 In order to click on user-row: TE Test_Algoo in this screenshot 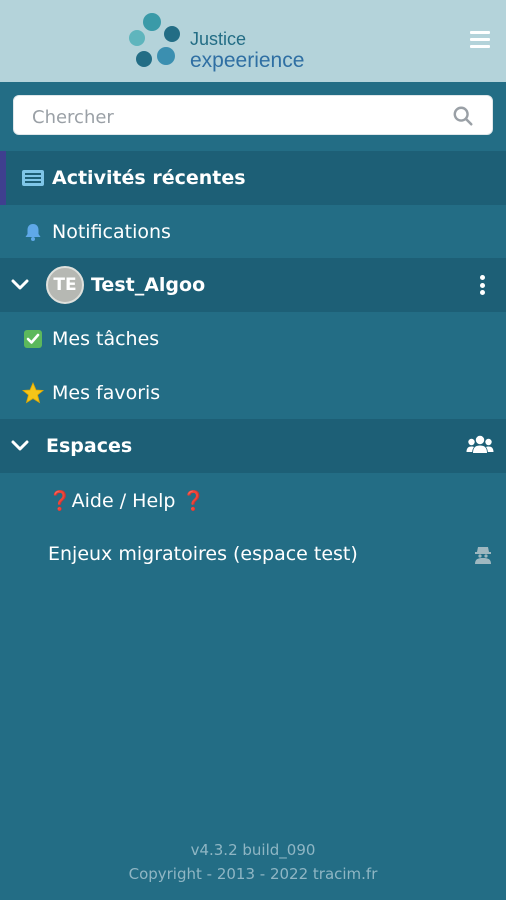, I will do `click(253, 285)`.